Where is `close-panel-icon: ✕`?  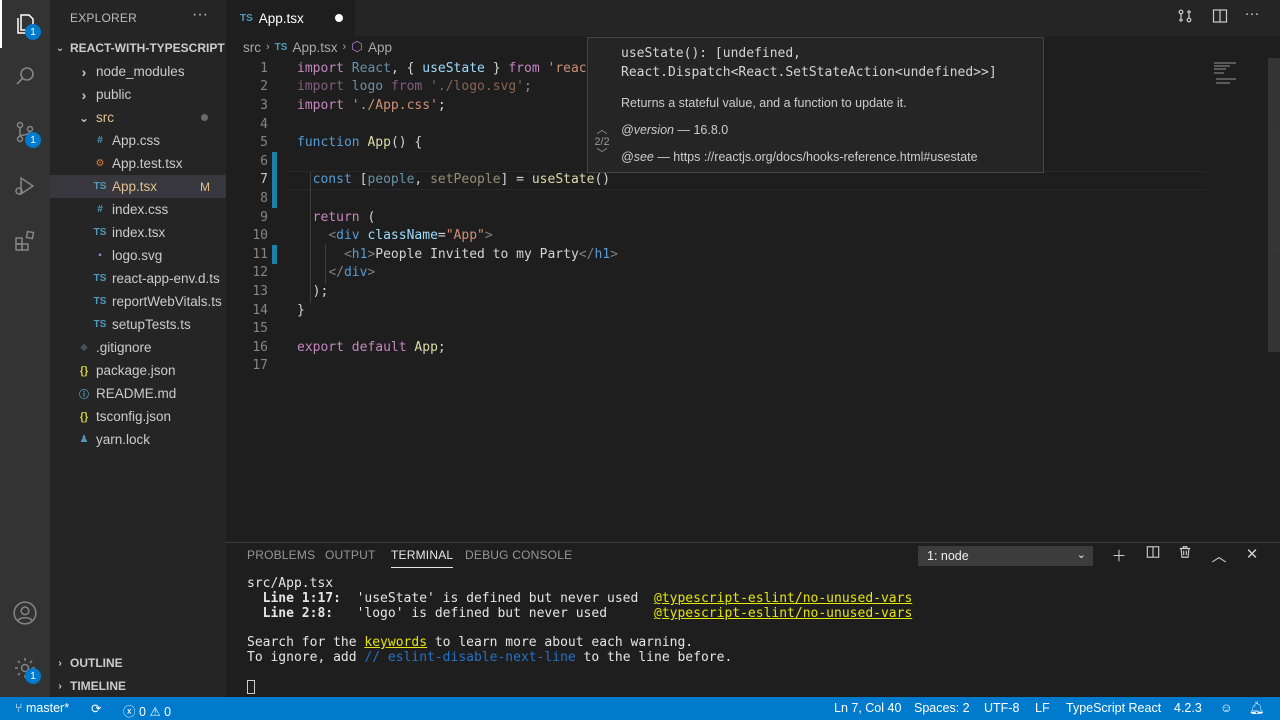 close-panel-icon: ✕ is located at coordinates (1252, 554).